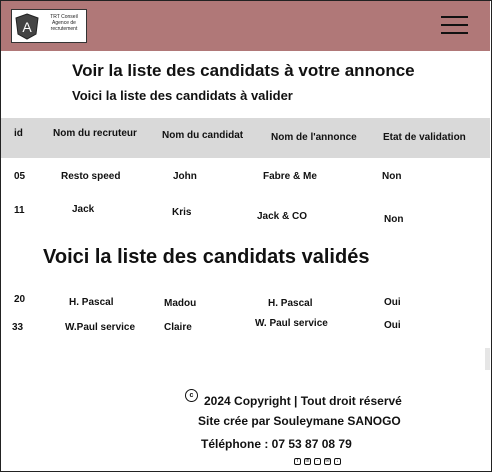 The width and height of the screenshot is (492, 472). I want to click on logo-text: TRT Conseil Agence de recrutement, so click(64, 23).